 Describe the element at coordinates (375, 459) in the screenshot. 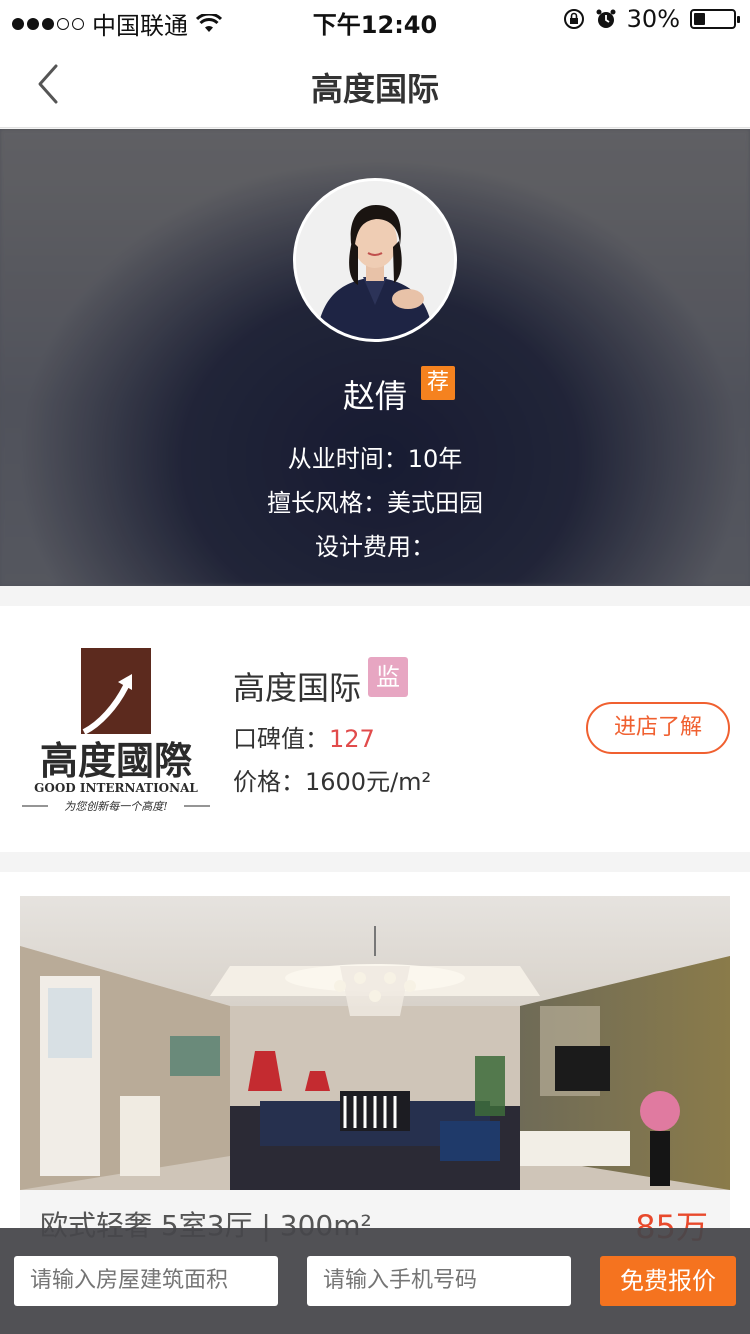

I see `designer-experience: 从业时间：10年` at that location.